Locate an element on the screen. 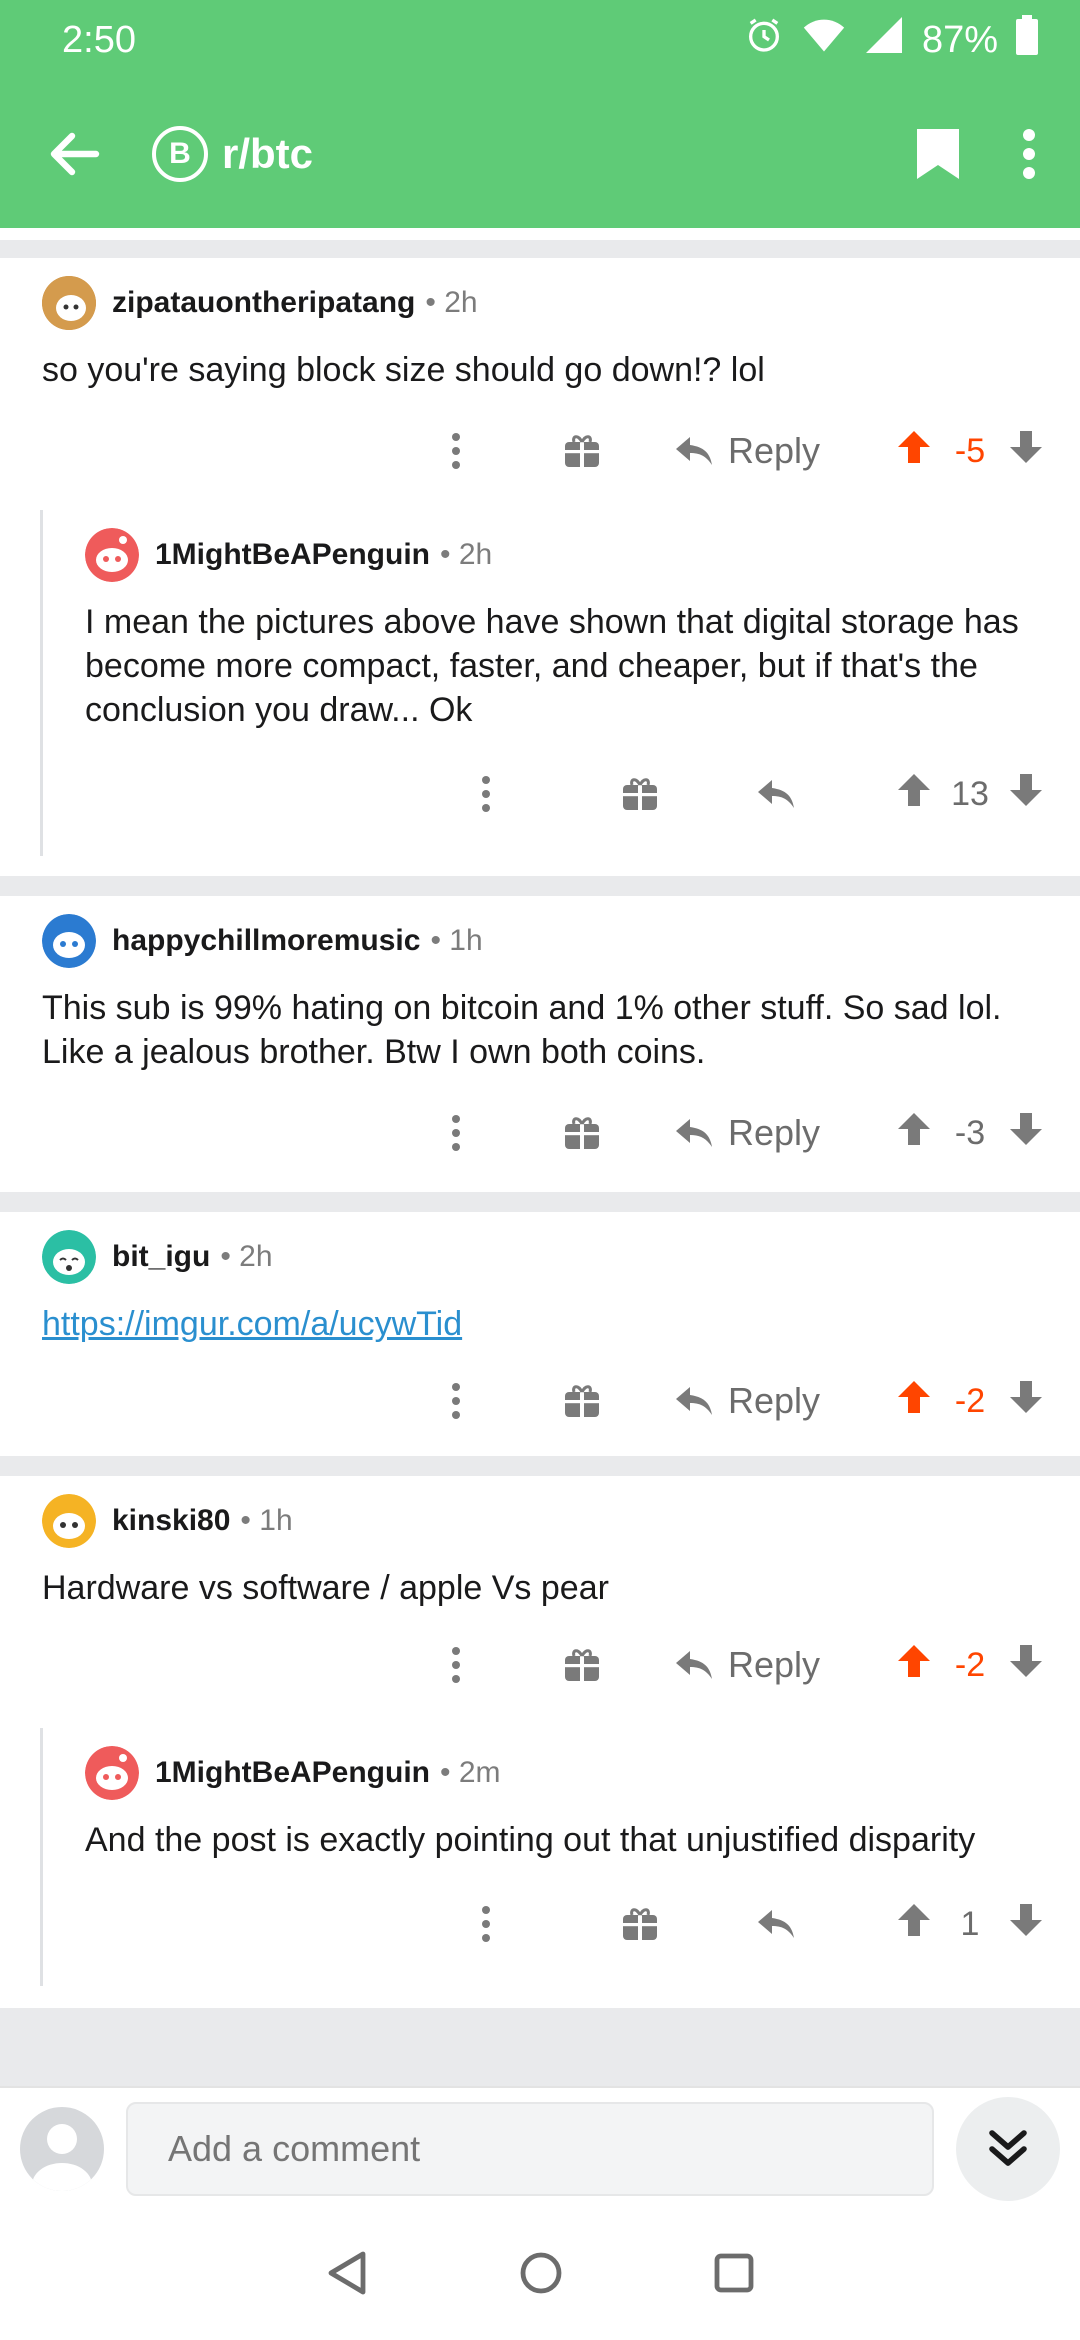  score: -3 is located at coordinates (970, 1132).